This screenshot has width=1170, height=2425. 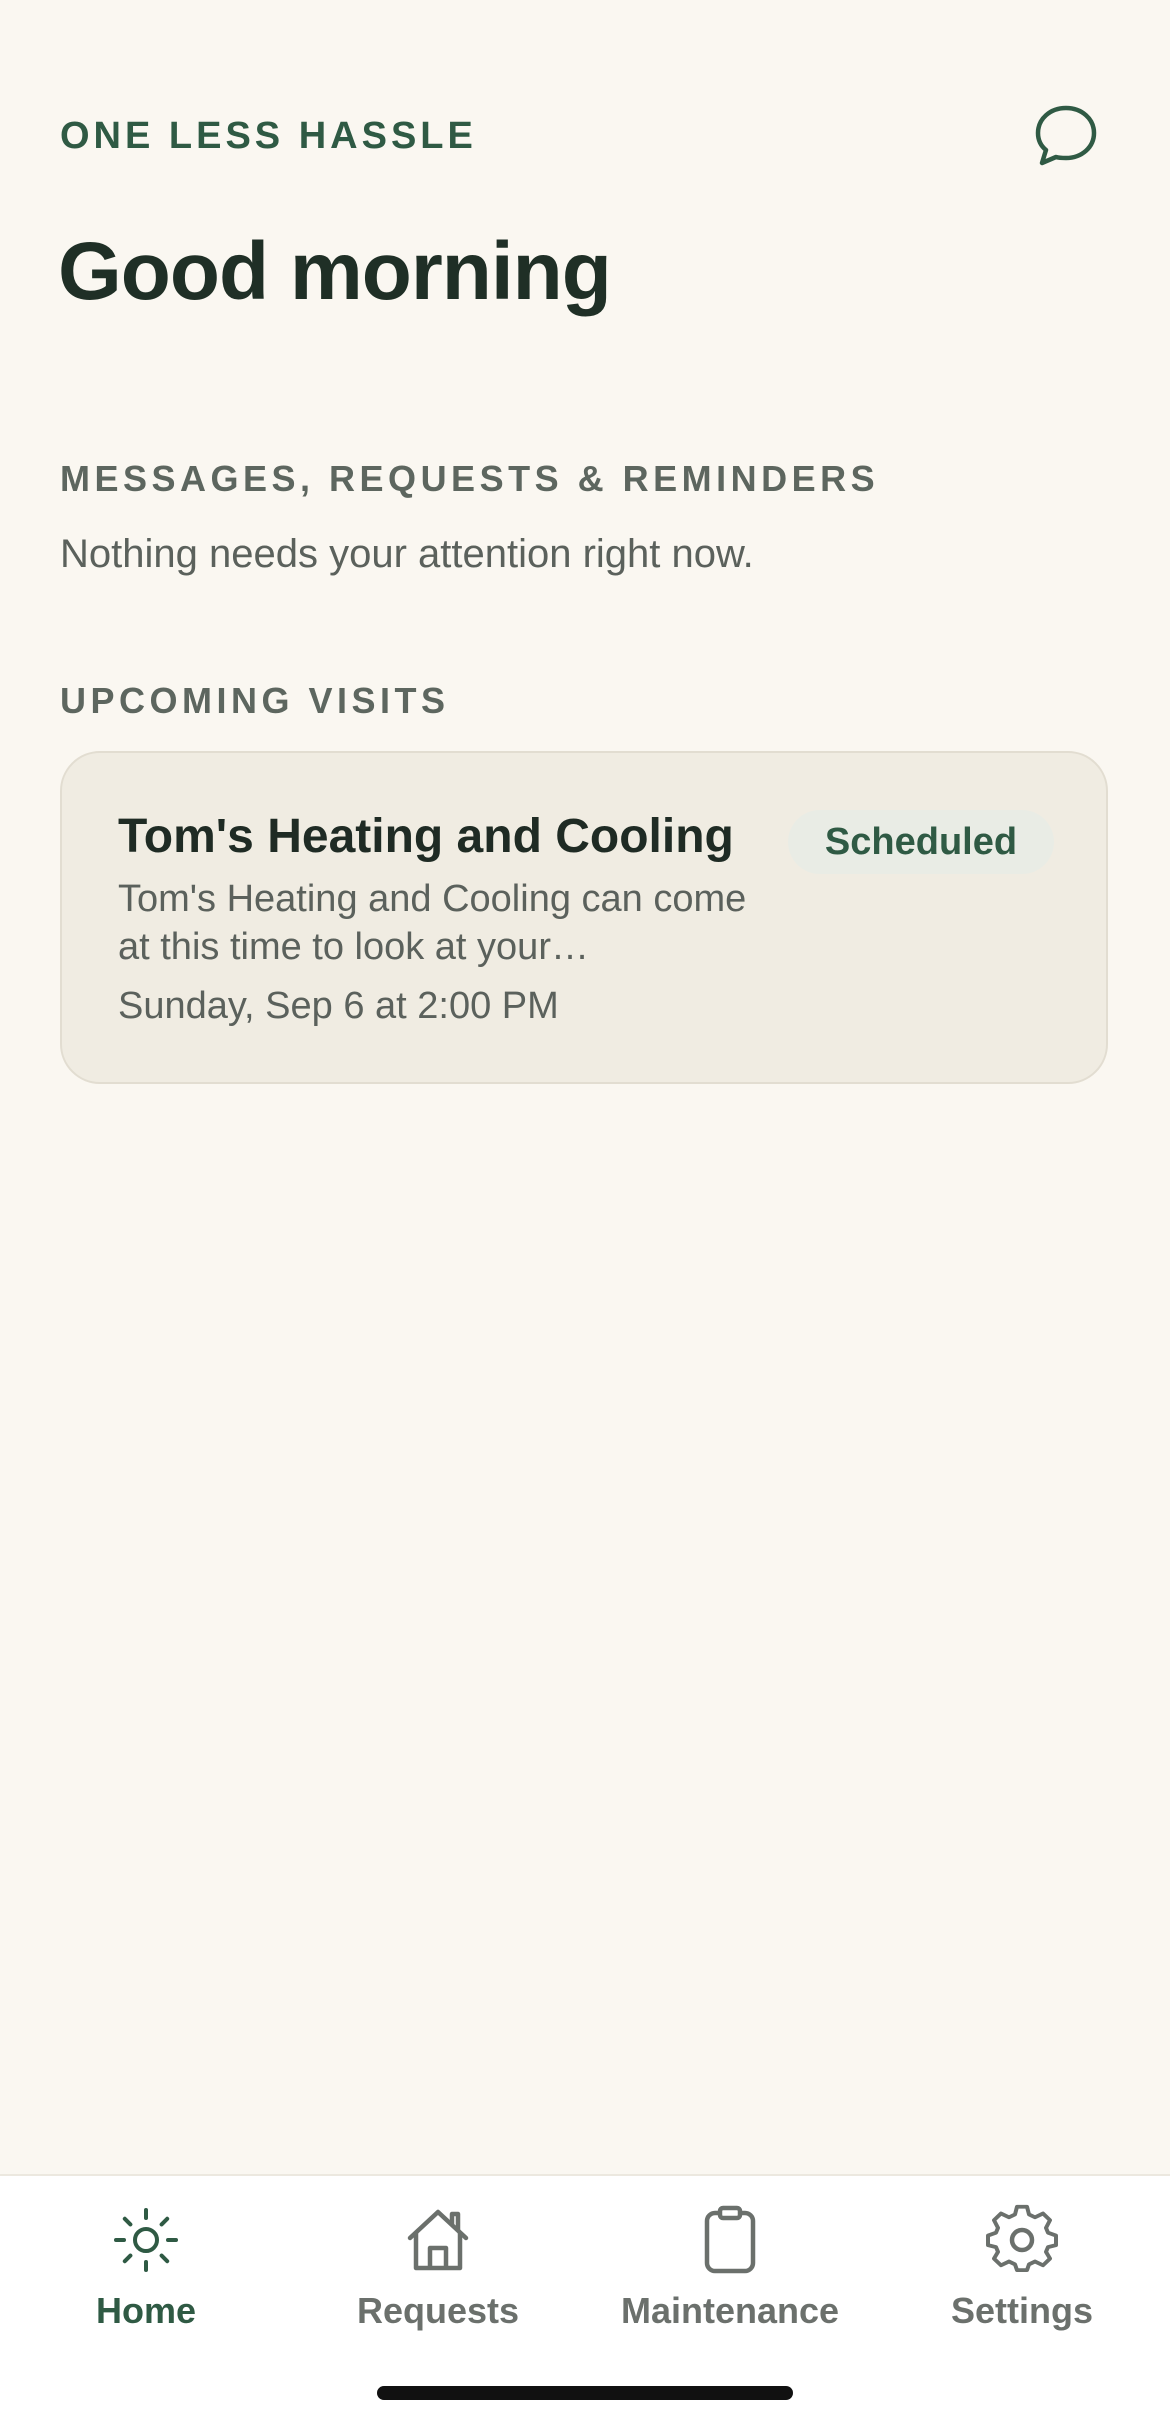 I want to click on tab-maintenance-label: Maintenance, so click(x=730, y=2310).